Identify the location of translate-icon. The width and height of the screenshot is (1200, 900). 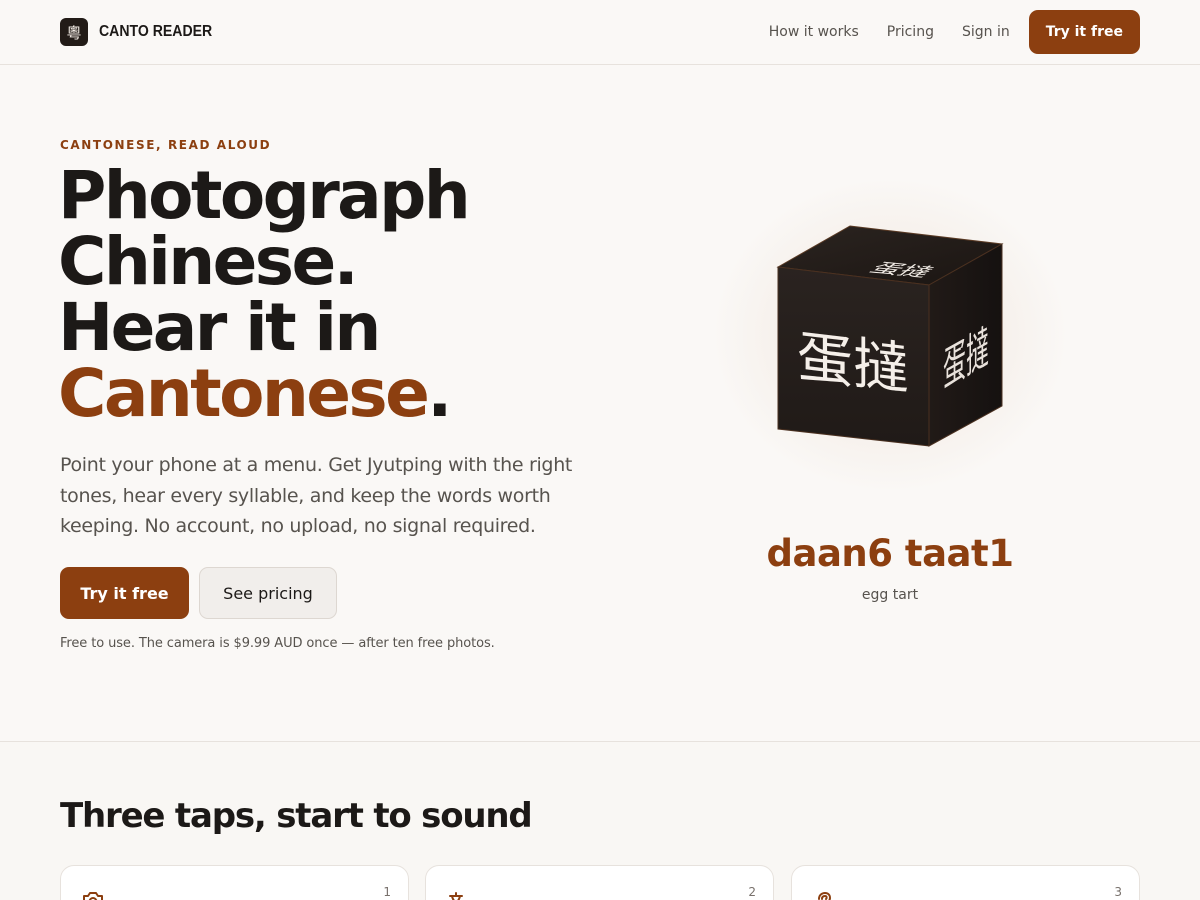
(456, 896).